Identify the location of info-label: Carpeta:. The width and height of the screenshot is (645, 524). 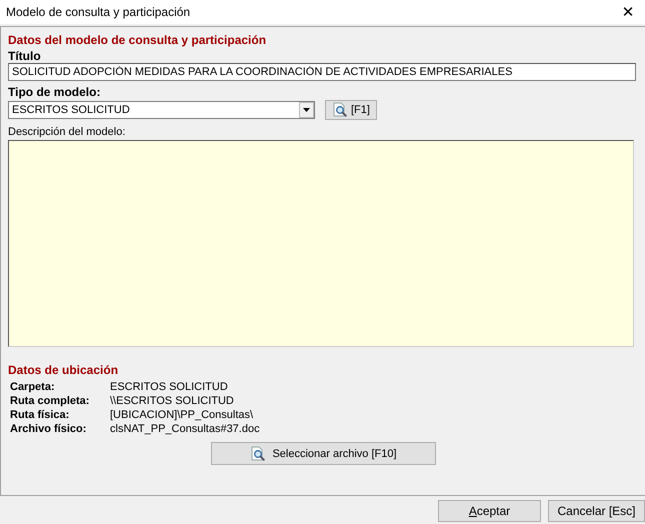
(33, 387).